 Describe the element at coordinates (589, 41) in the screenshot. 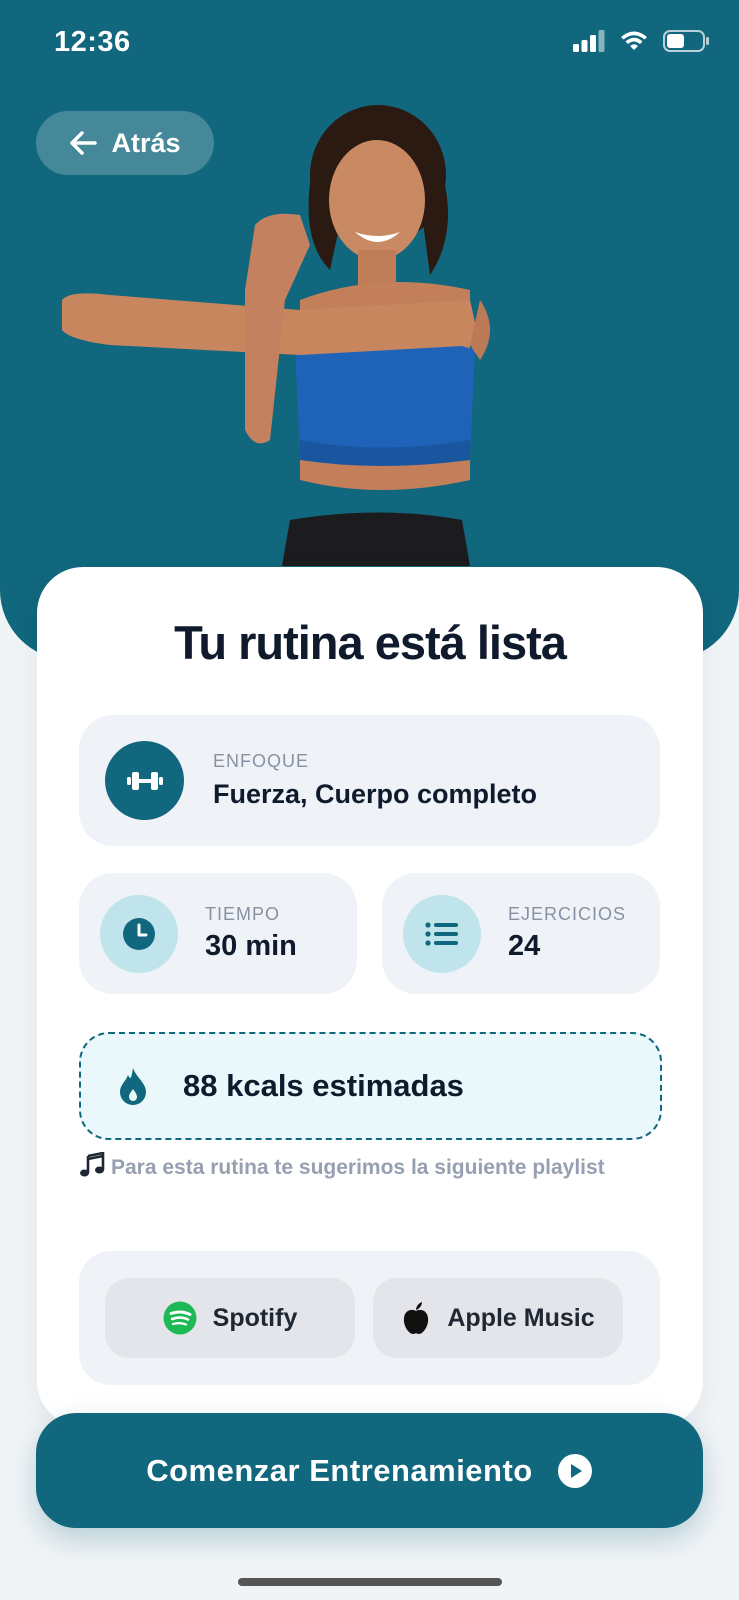

I see `cellular-signal-icon` at that location.